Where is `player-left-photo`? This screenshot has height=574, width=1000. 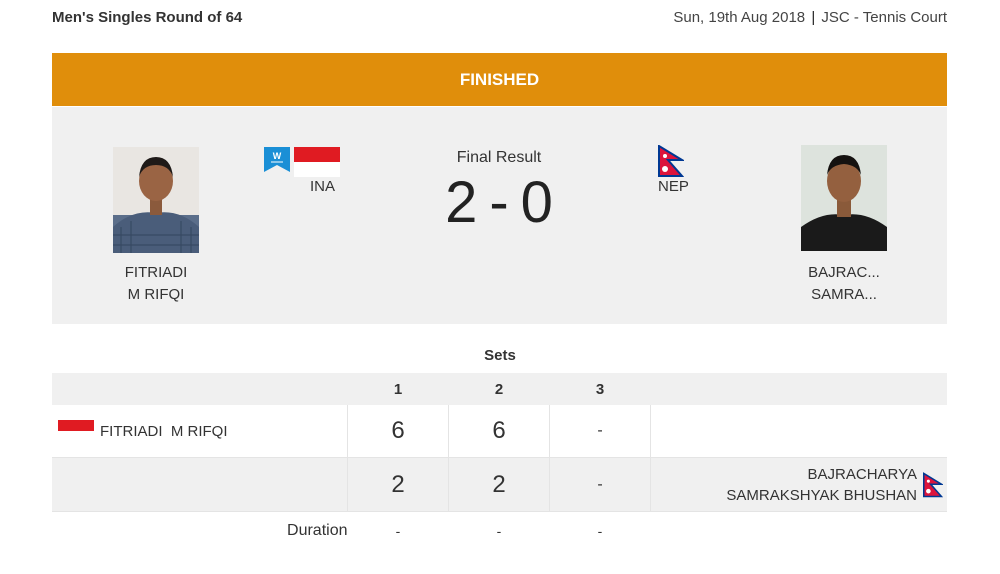
player-left-photo is located at coordinates (156, 200).